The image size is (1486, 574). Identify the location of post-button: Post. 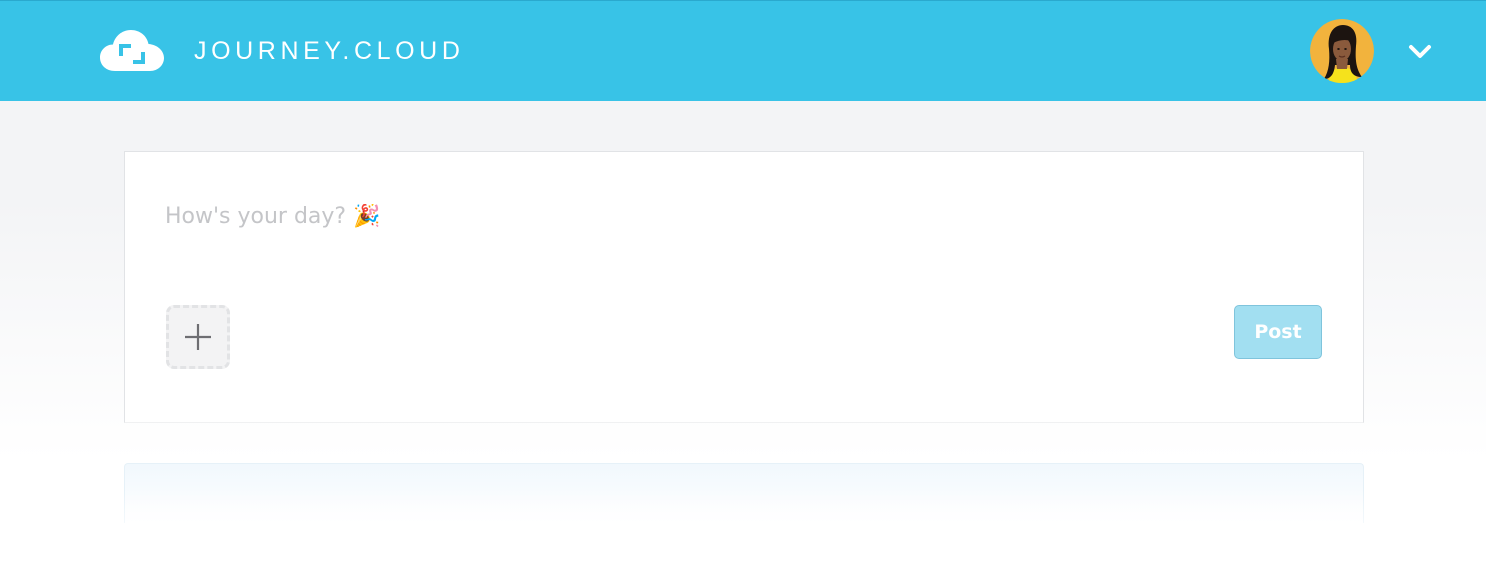
(1278, 332).